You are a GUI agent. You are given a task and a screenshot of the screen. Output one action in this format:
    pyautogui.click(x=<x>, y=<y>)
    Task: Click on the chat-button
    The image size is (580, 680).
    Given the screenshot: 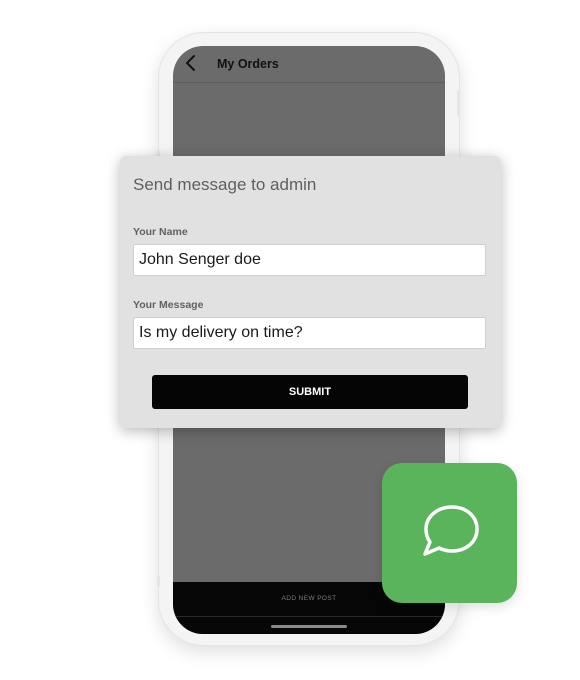 What is the action you would take?
    pyautogui.click(x=449, y=533)
    